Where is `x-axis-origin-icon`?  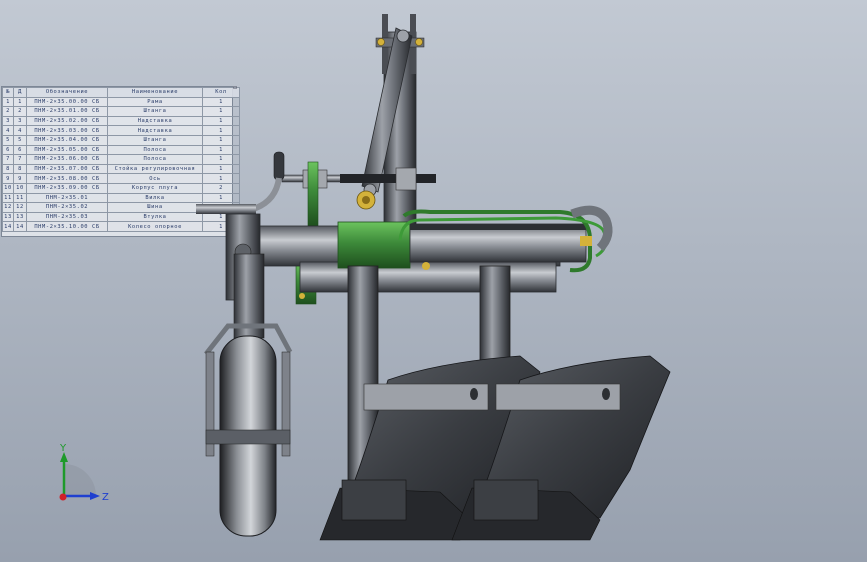
x-axis-origin-icon is located at coordinates (63, 497).